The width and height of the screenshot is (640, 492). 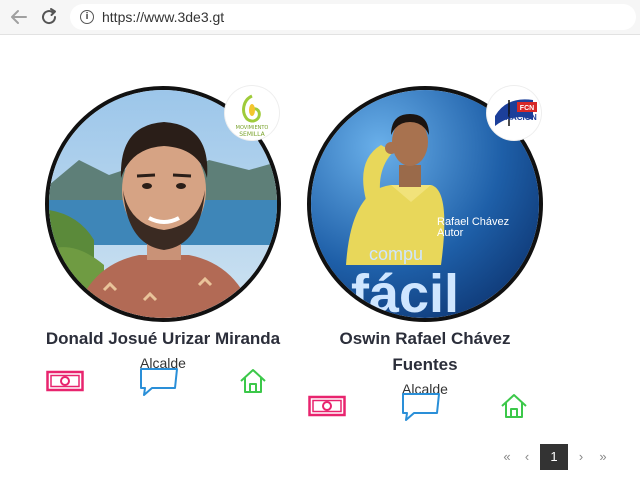 I want to click on party-logo-text: NACION, so click(x=521, y=117).